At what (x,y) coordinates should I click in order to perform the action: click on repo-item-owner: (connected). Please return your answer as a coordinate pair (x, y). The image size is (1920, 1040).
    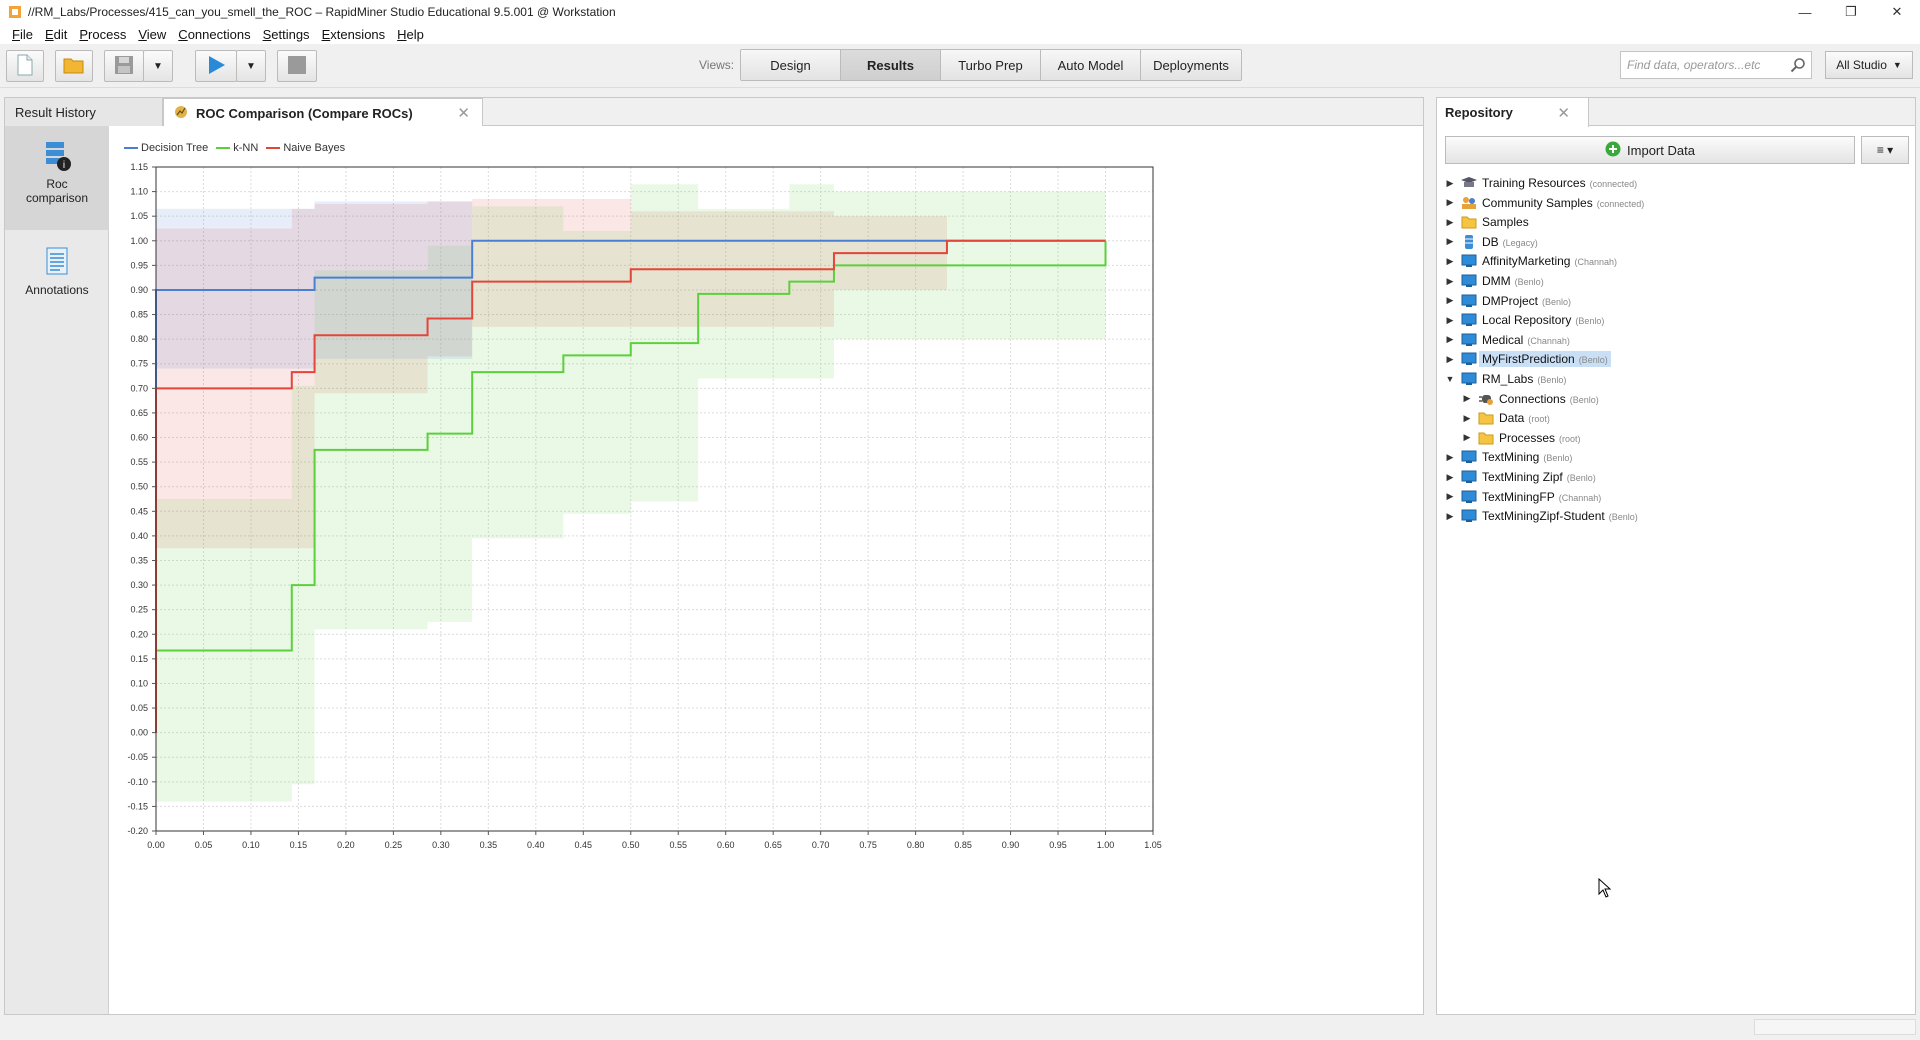
    Looking at the image, I should click on (1620, 203).